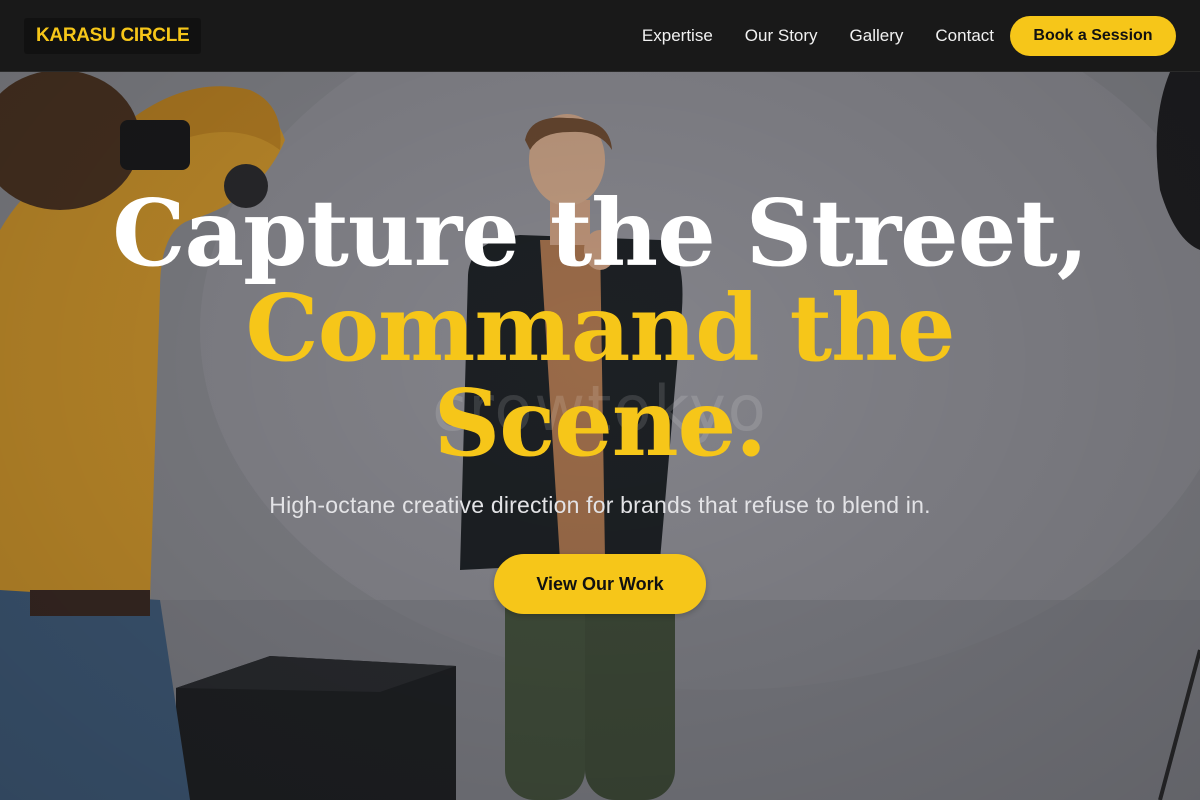 The height and width of the screenshot is (800, 1200). I want to click on nav-links: Expertise Our Story Gallery Contact, so click(818, 36).